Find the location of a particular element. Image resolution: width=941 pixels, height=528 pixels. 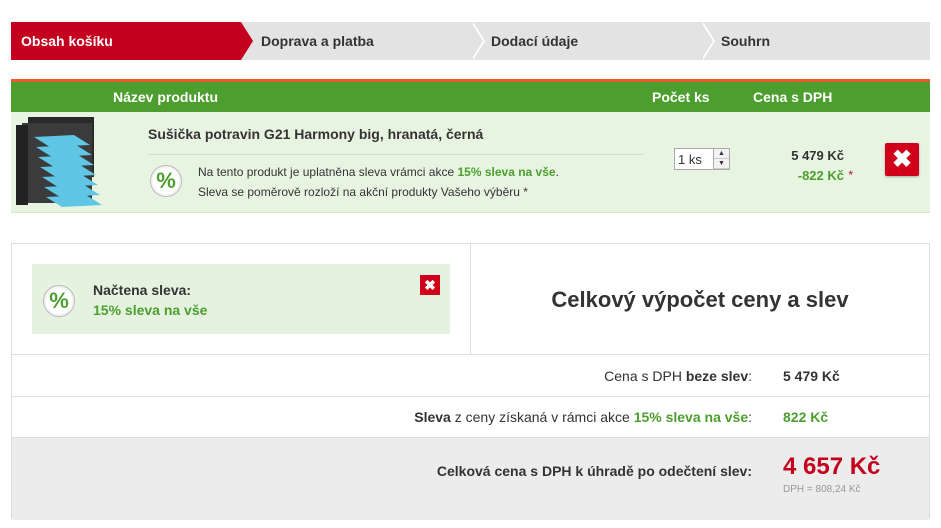

step-label: Souhrn is located at coordinates (745, 41).